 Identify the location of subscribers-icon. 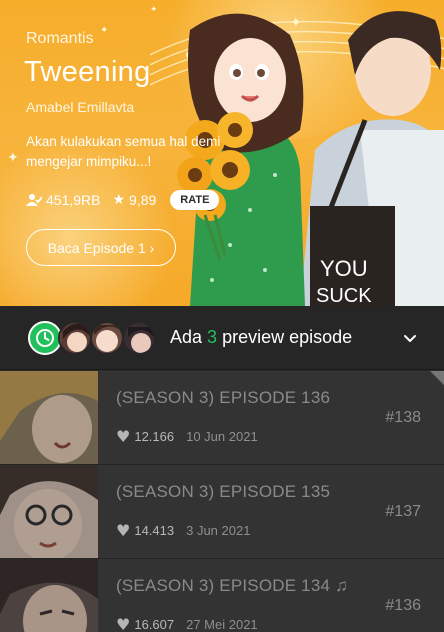
(34, 200).